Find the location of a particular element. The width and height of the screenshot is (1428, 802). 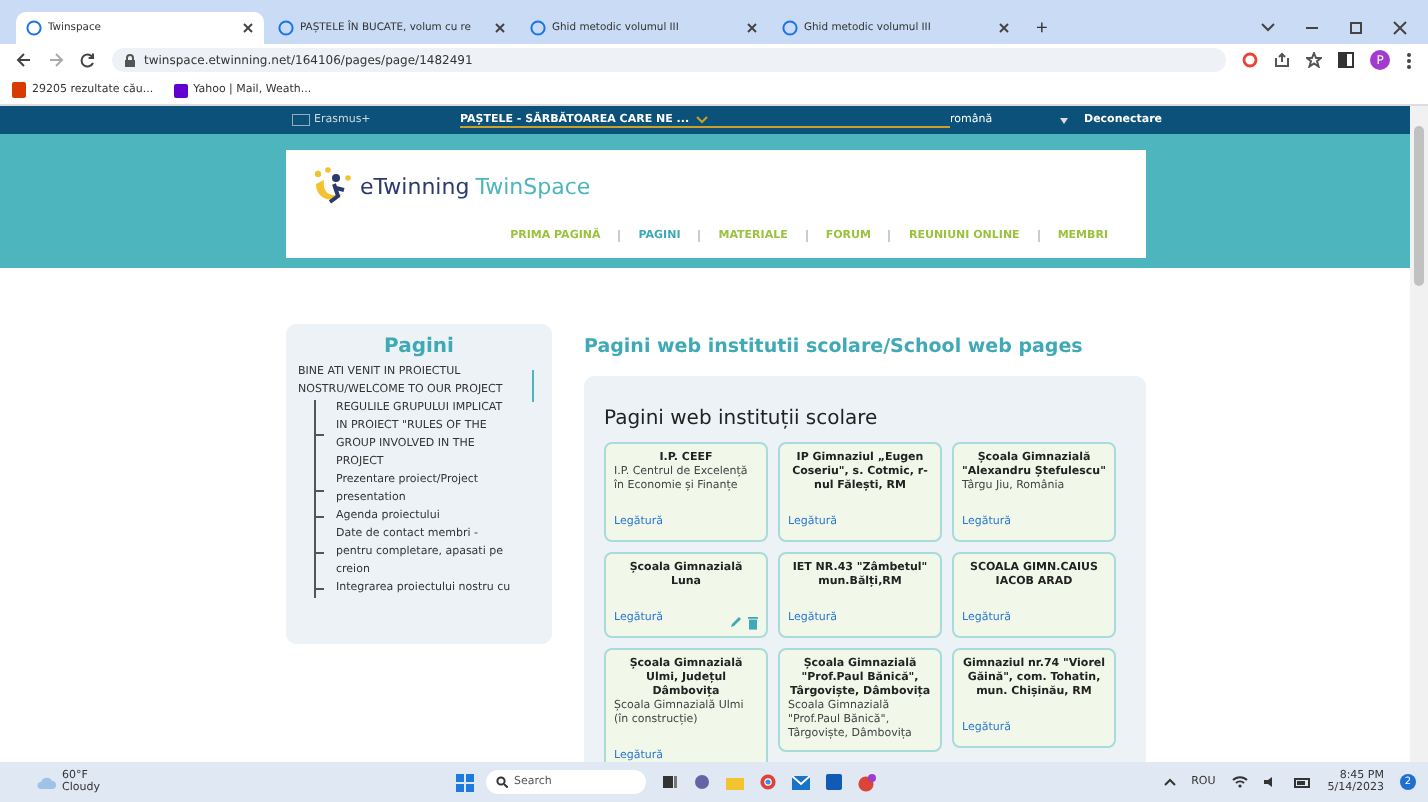

etwinning-logo-icon is located at coordinates (332, 186).